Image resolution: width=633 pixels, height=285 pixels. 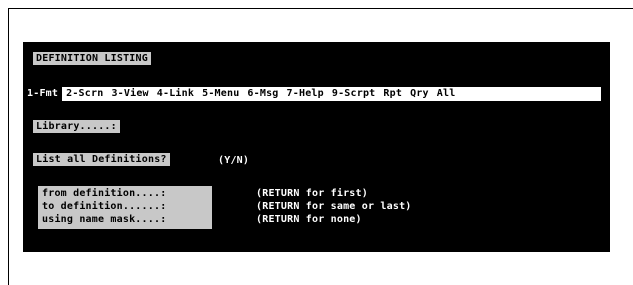 What do you see at coordinates (446, 94) in the screenshot?
I see `tab-all: All` at bounding box center [446, 94].